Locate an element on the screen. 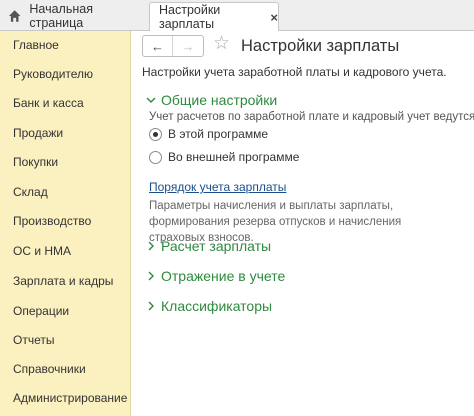 The width and height of the screenshot is (474, 416). page-title: Настройки зарплаты is located at coordinates (320, 46).